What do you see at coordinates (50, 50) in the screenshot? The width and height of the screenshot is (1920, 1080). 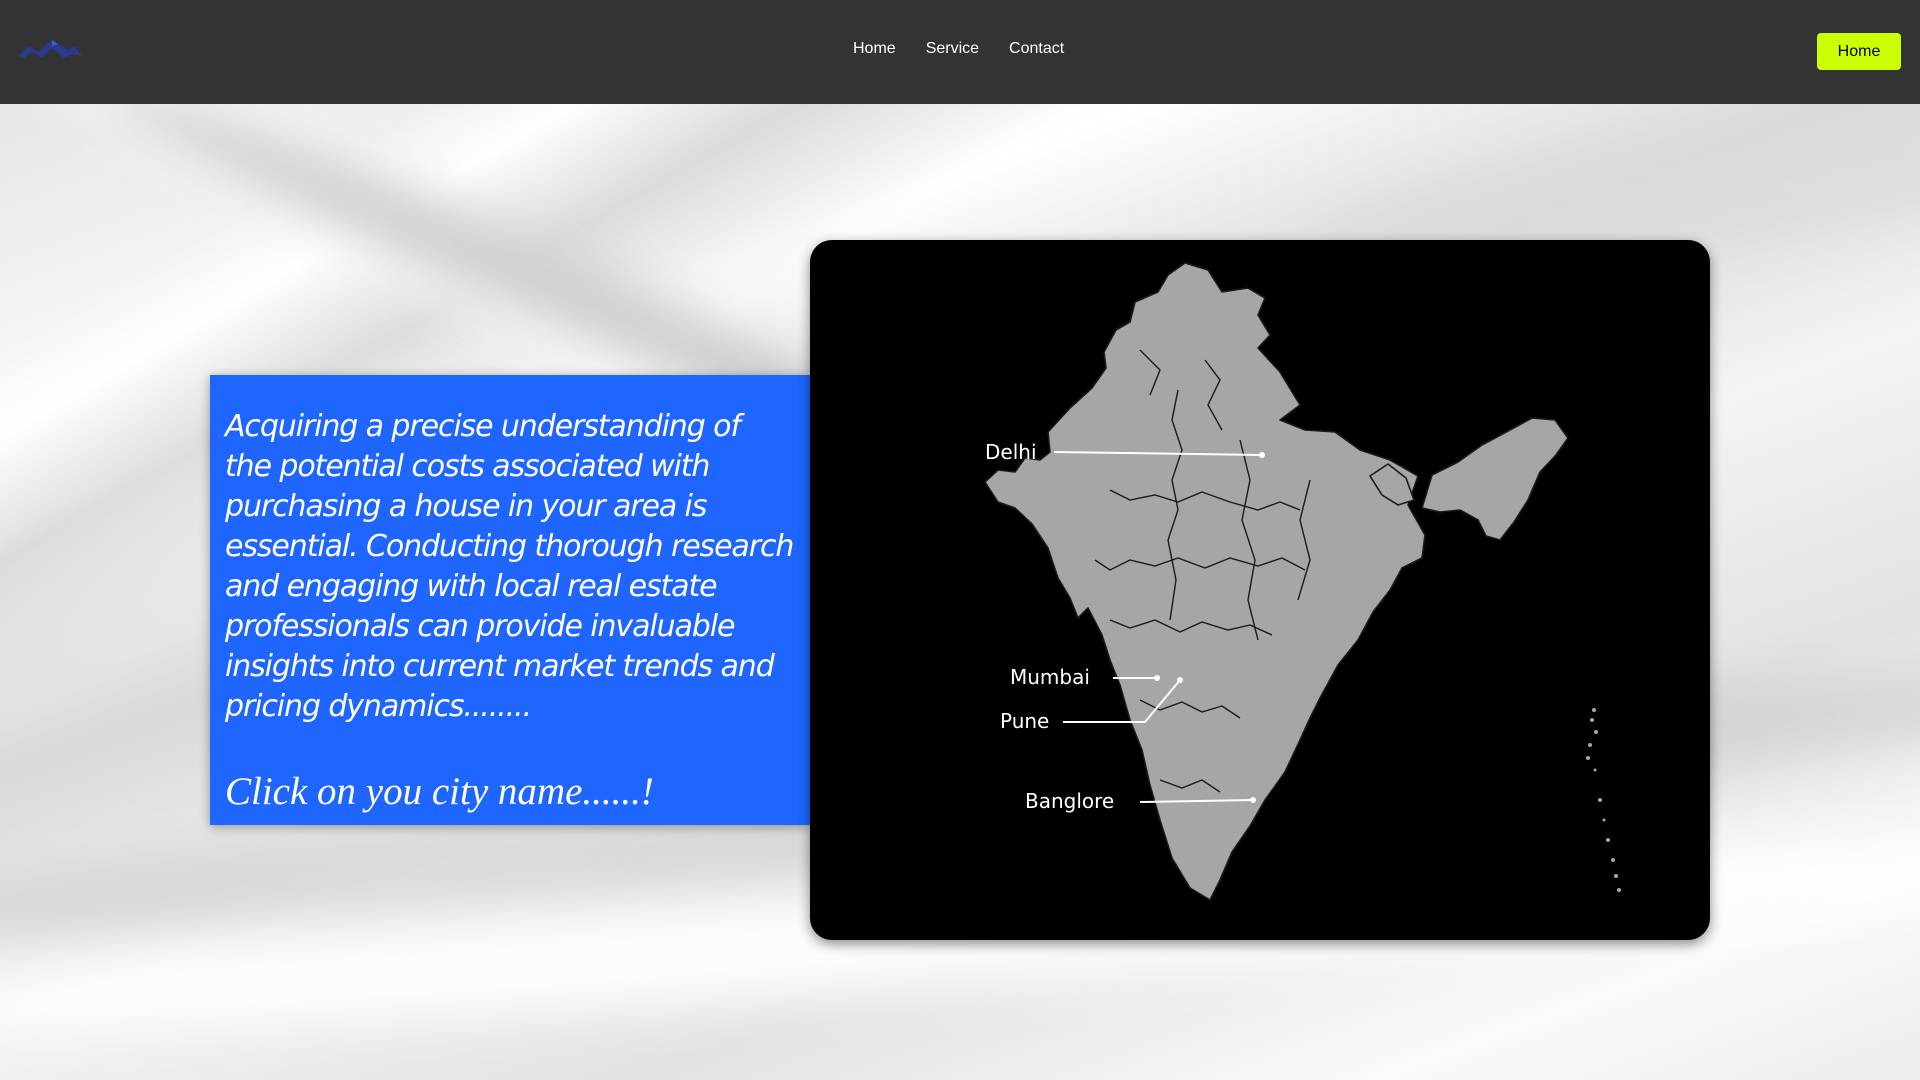 I see `house-roof-logo-icon` at bounding box center [50, 50].